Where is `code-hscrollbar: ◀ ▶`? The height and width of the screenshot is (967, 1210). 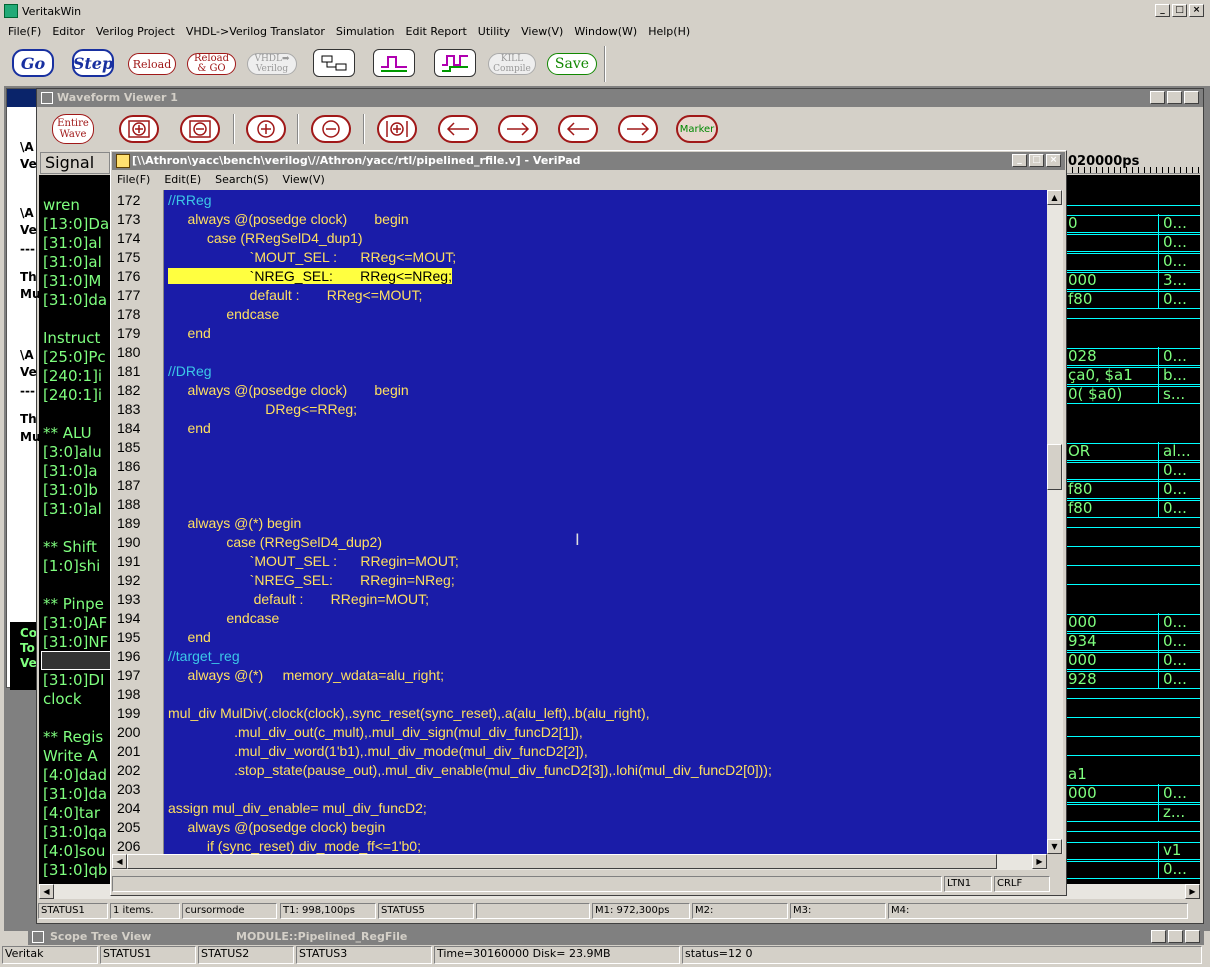
code-hscrollbar: ◀ ▶ is located at coordinates (579, 862).